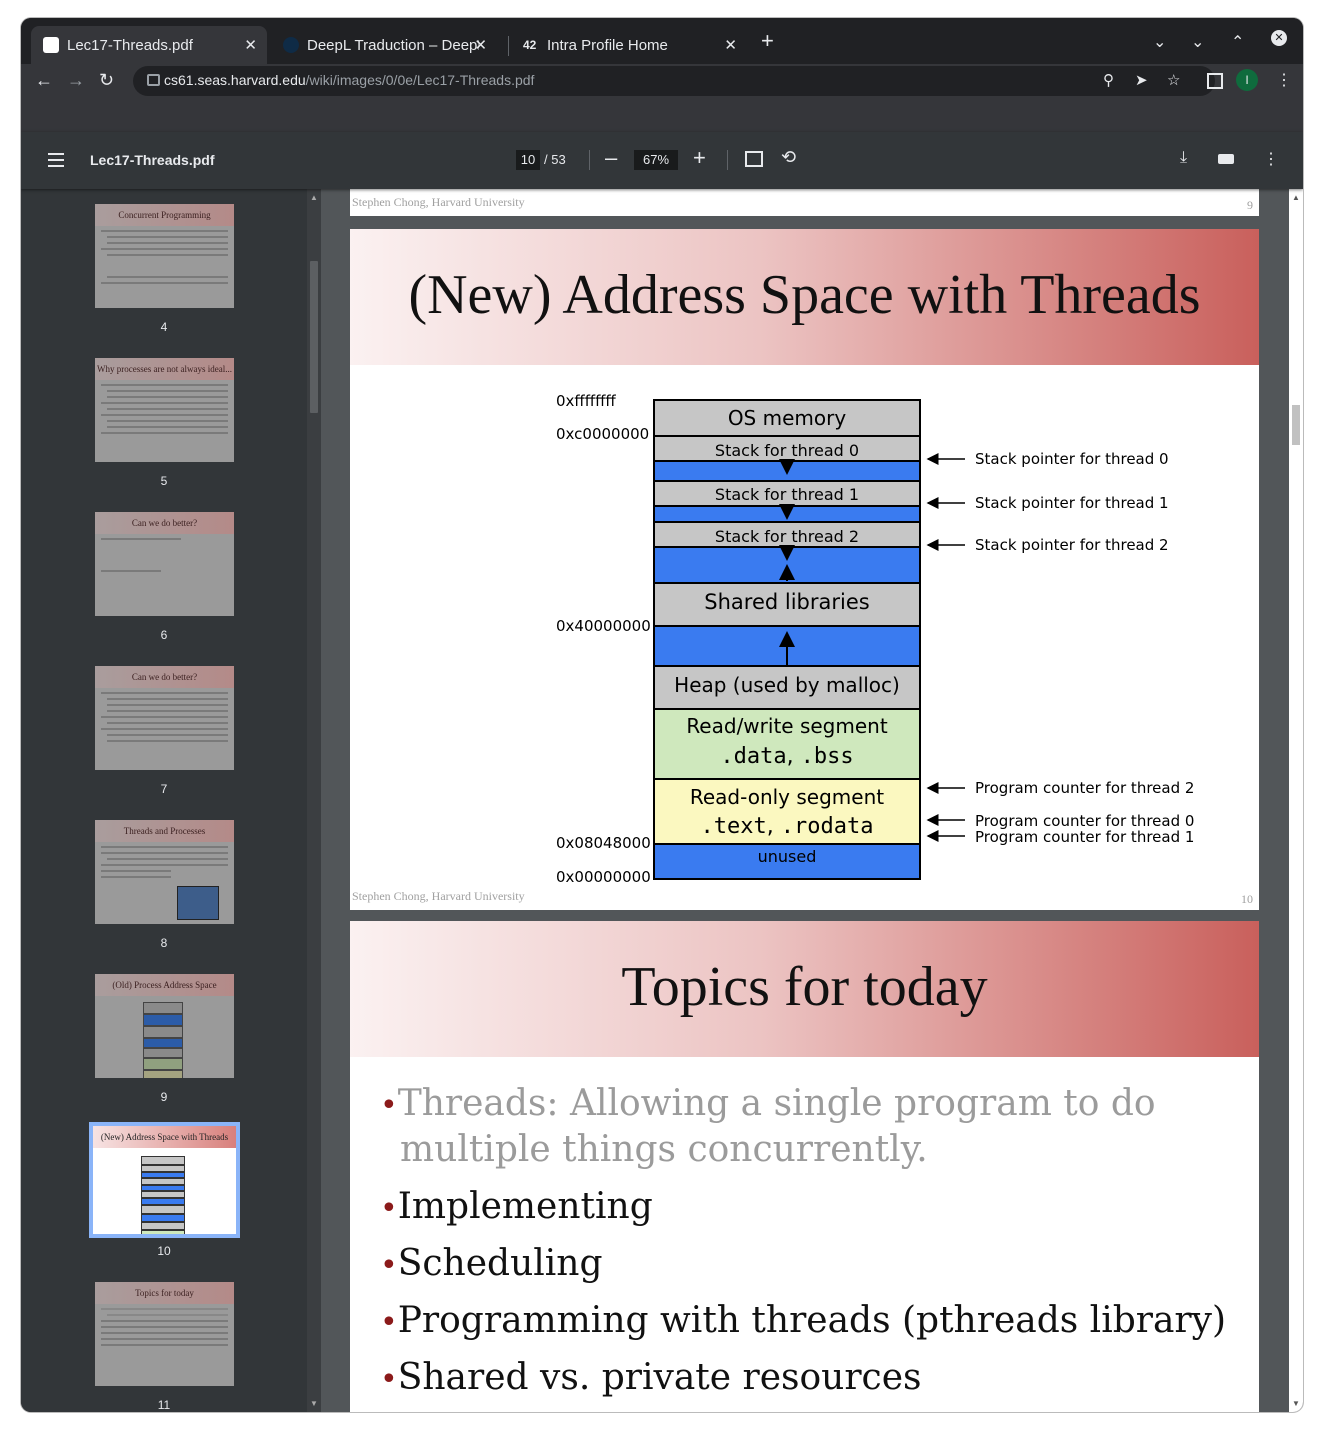  Describe the element at coordinates (1215, 81) in the screenshot. I see `side-panel-icon` at that location.